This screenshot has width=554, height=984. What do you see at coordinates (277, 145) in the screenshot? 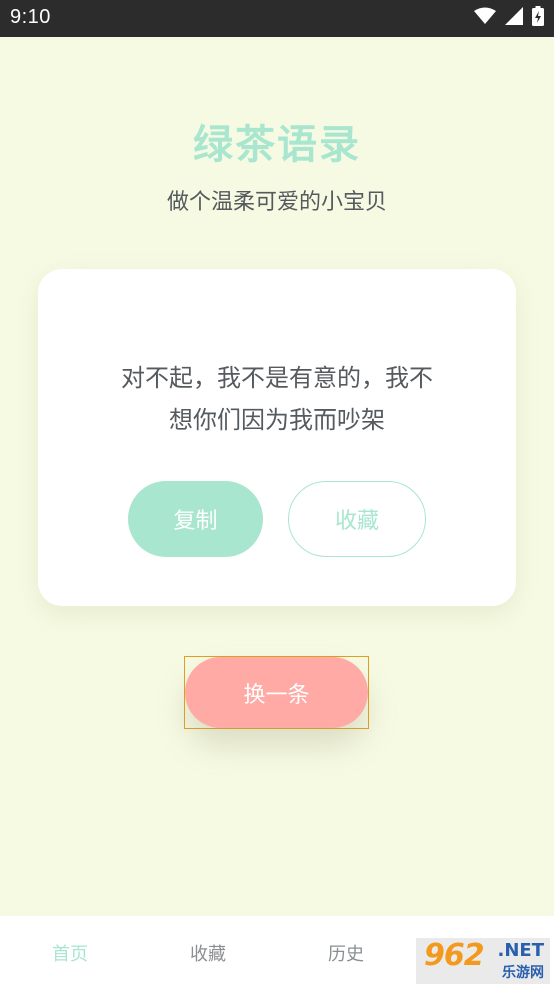
I see `app-title: 绿茶语录` at bounding box center [277, 145].